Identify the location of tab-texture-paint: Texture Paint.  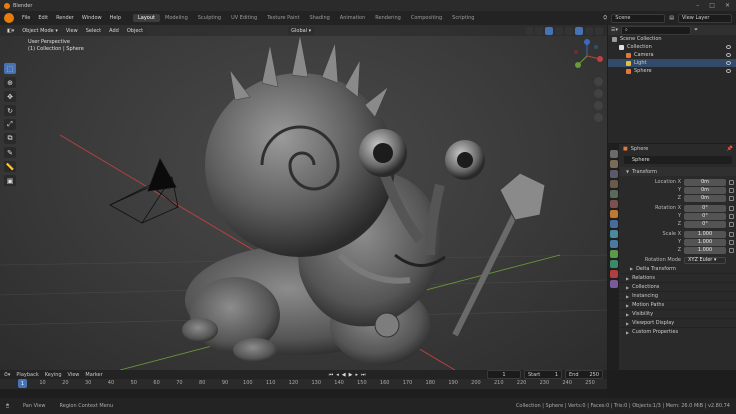
(283, 18).